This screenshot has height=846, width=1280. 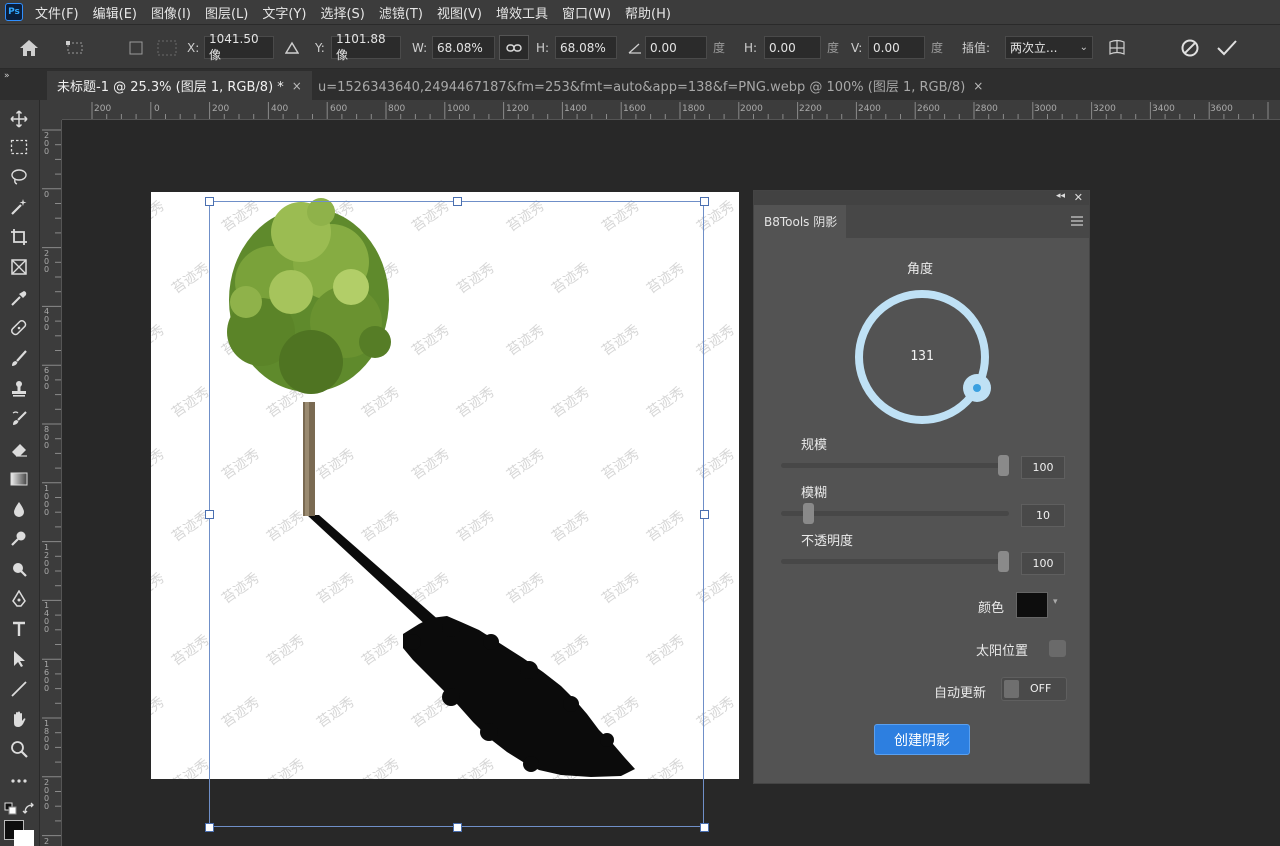 I want to click on link-proportions-icon, so click(x=514, y=47).